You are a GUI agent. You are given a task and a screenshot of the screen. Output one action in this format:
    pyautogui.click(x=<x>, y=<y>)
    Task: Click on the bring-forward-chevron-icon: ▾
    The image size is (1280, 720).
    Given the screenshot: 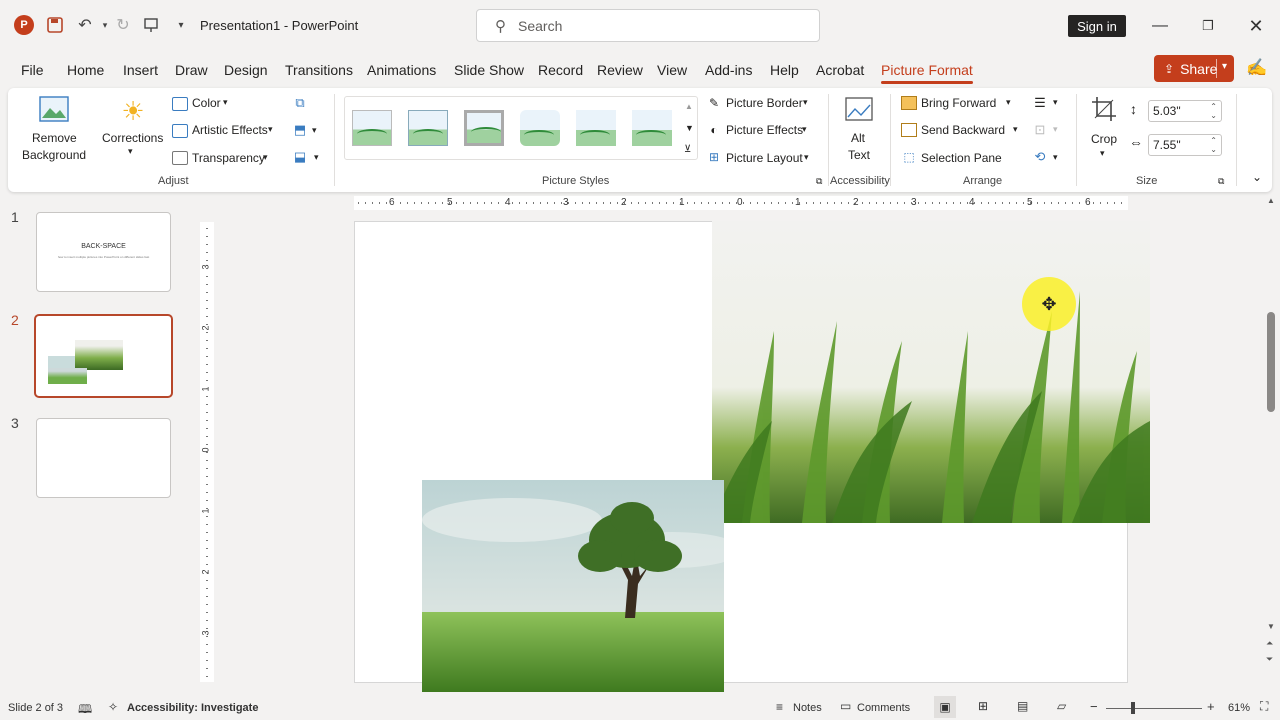 What is the action you would take?
    pyautogui.click(x=1008, y=102)
    